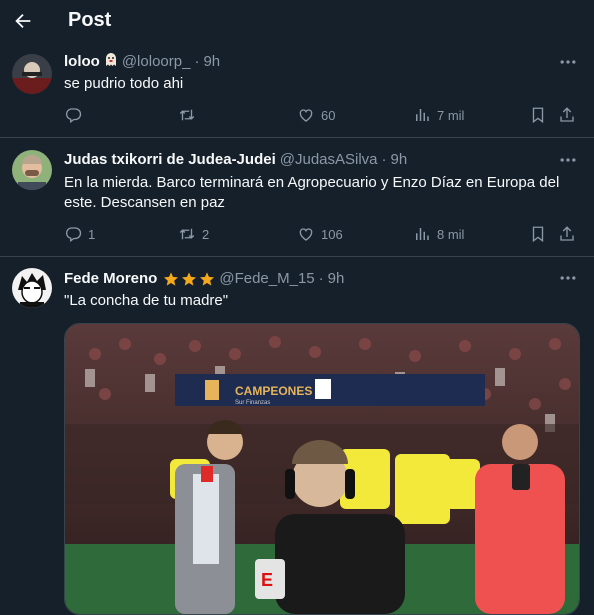  I want to click on views-count: 8 mil, so click(451, 234).